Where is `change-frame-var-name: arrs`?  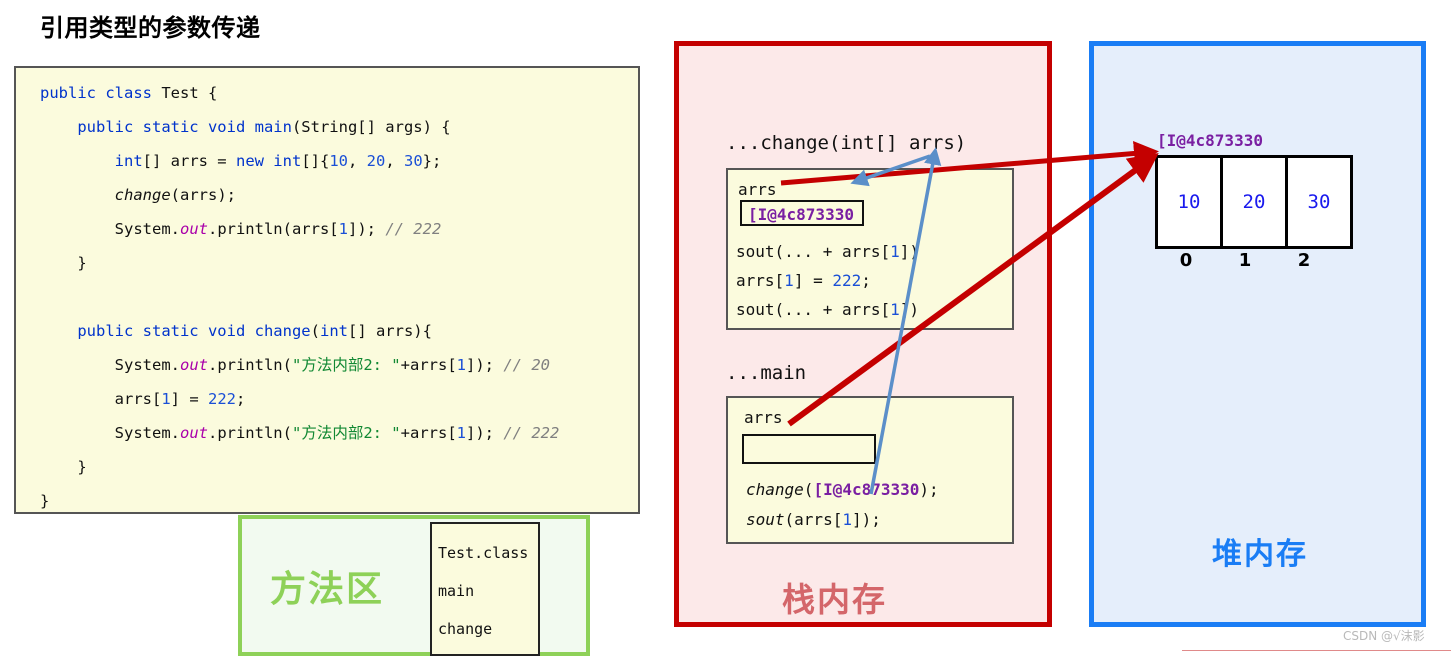 change-frame-var-name: arrs is located at coordinates (757, 189).